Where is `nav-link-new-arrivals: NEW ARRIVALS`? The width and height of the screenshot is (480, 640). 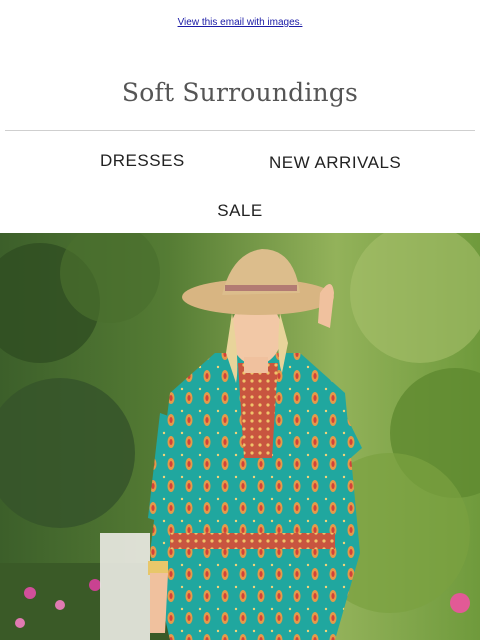
nav-link-new-arrivals: NEW ARRIVALS is located at coordinates (335, 163).